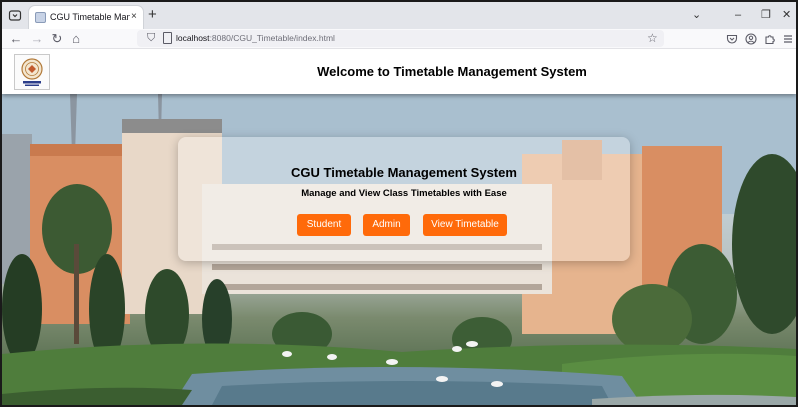 This screenshot has height=407, width=798. What do you see at coordinates (751, 40) in the screenshot?
I see `account-icon` at bounding box center [751, 40].